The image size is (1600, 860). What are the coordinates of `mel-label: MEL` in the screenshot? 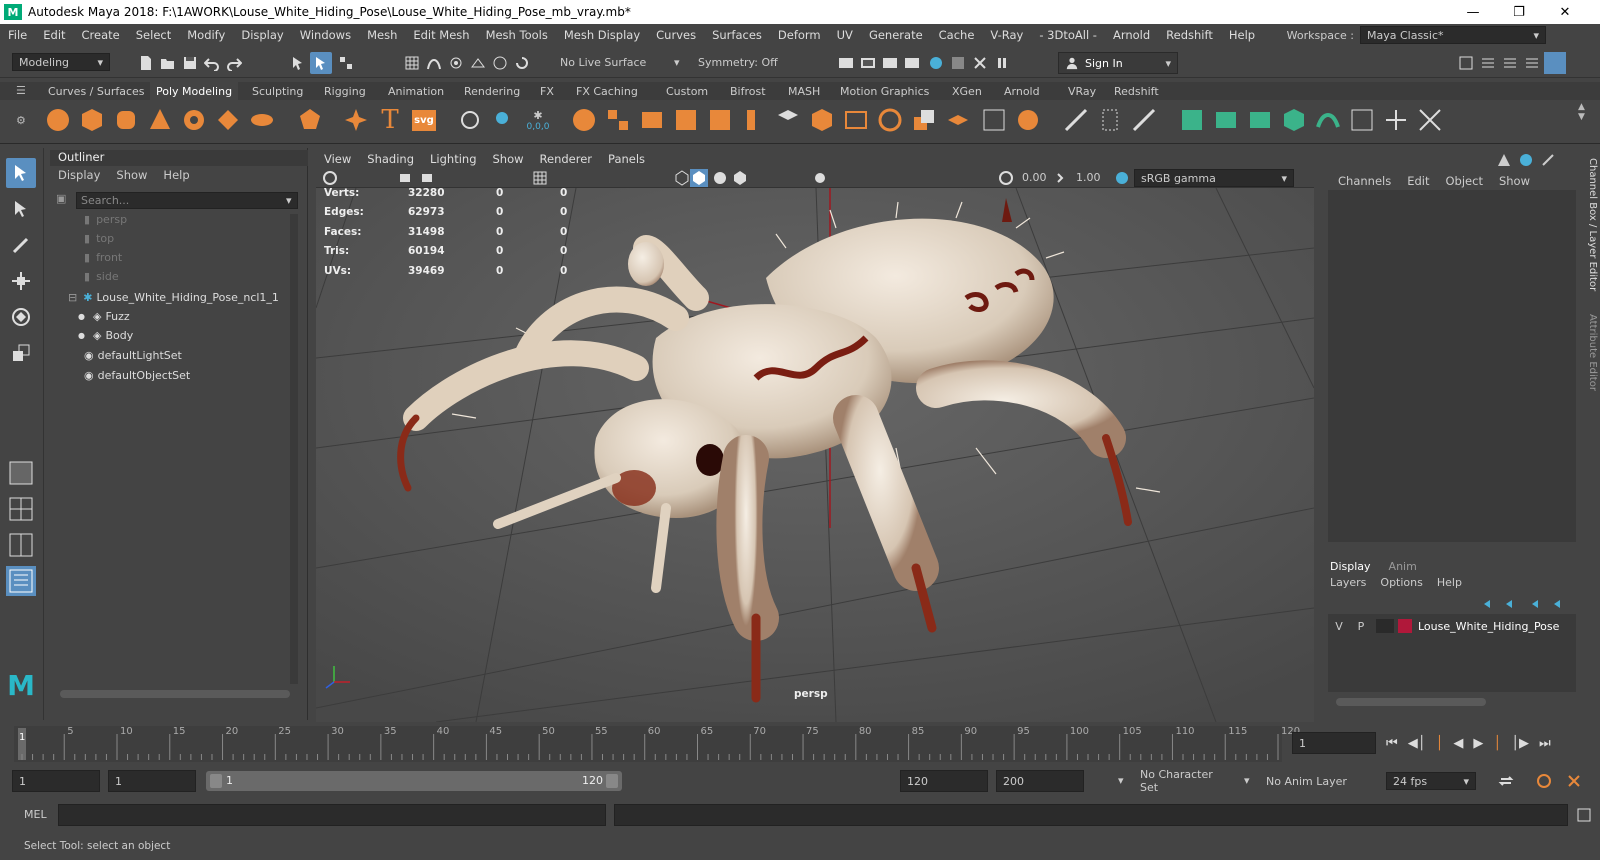 It's located at (35, 814).